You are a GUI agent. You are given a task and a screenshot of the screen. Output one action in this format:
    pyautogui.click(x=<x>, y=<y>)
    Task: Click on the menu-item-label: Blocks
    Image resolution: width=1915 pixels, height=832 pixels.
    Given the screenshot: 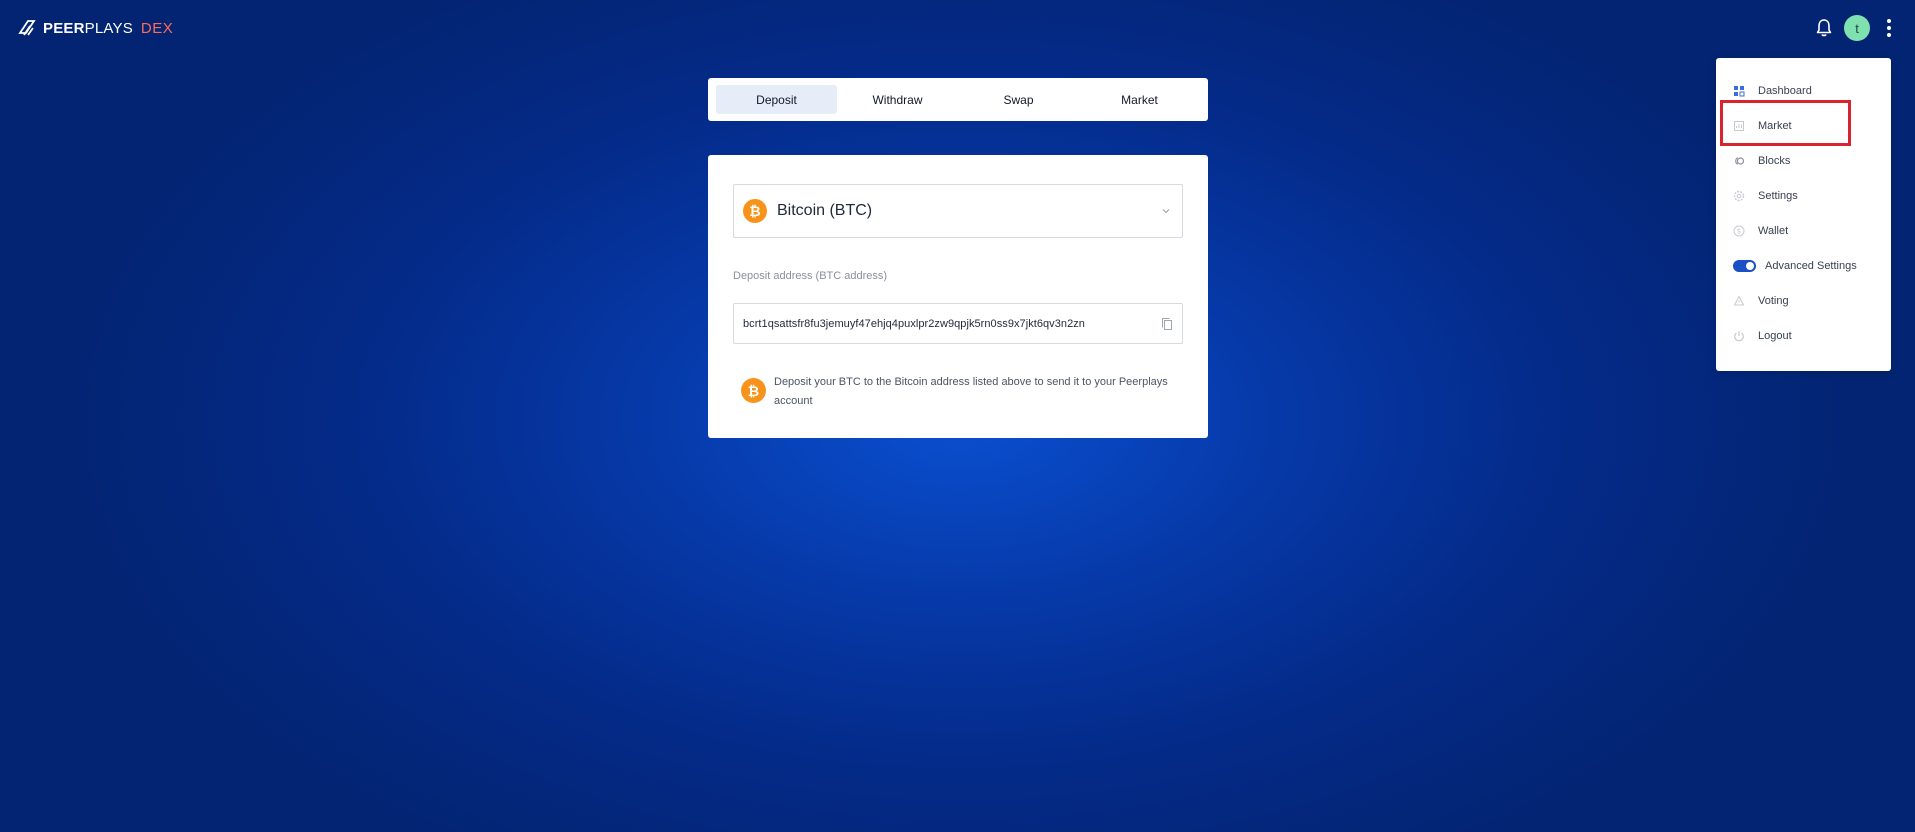 What is the action you would take?
    pyautogui.click(x=1774, y=161)
    